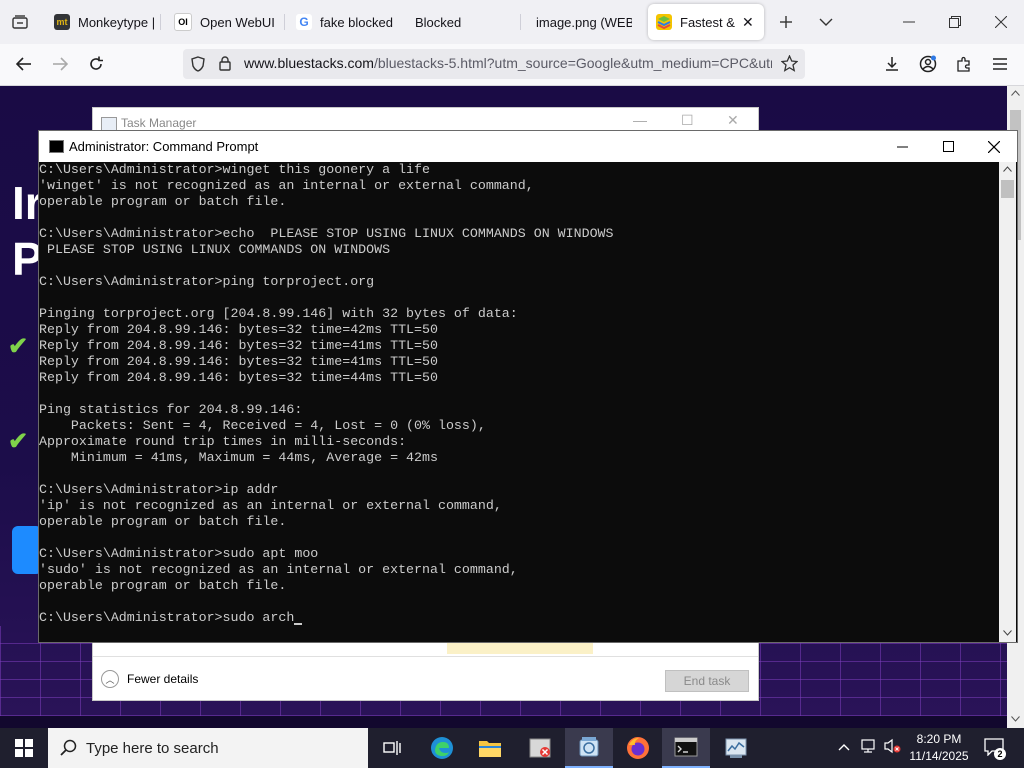  I want to click on tab-monkeytype: mt Monkeytype |, so click(104, 22).